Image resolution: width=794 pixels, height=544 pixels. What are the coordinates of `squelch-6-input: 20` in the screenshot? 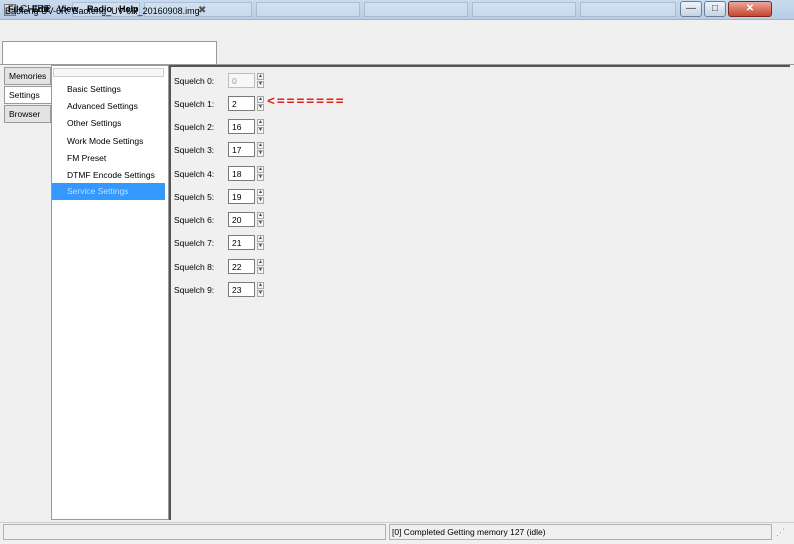 It's located at (241, 219).